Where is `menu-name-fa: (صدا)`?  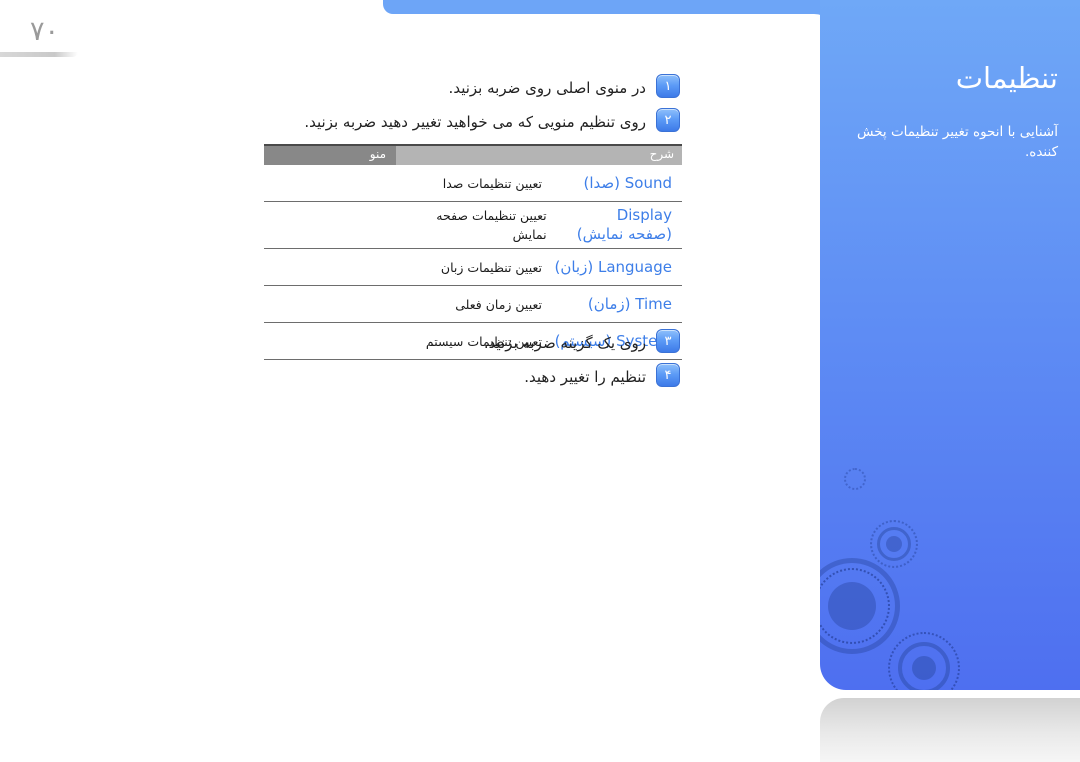 menu-name-fa: (صدا) is located at coordinates (601, 182).